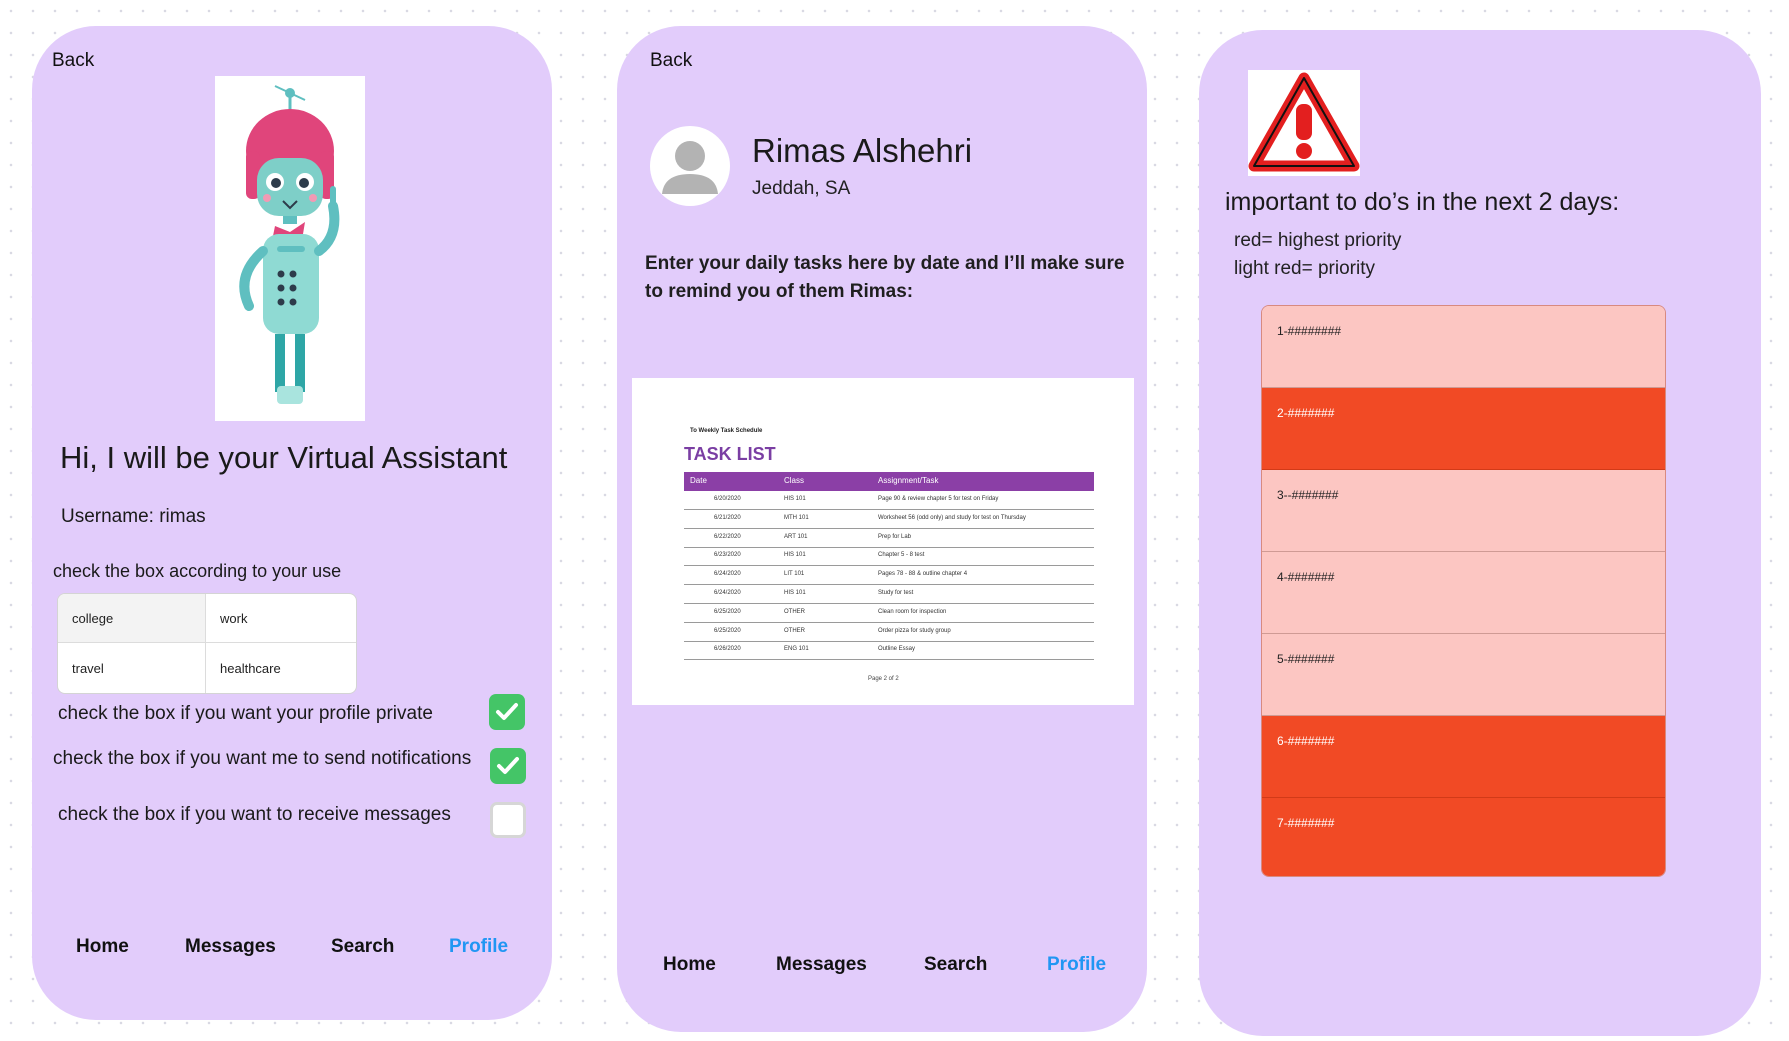 Image resolution: width=1789 pixels, height=1041 pixels. I want to click on task-assignment: Outline Essay, so click(897, 649).